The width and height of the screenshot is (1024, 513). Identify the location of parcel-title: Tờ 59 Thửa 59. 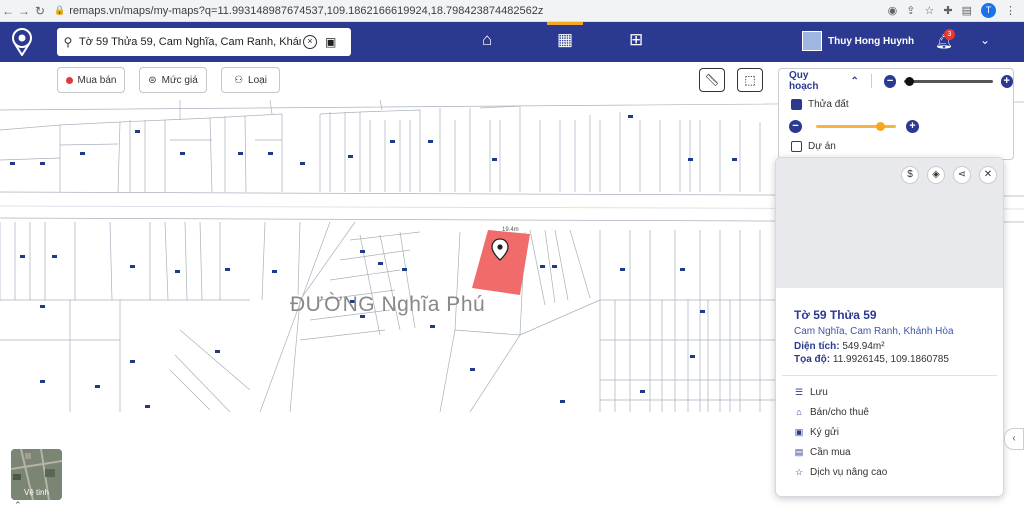
(835, 315).